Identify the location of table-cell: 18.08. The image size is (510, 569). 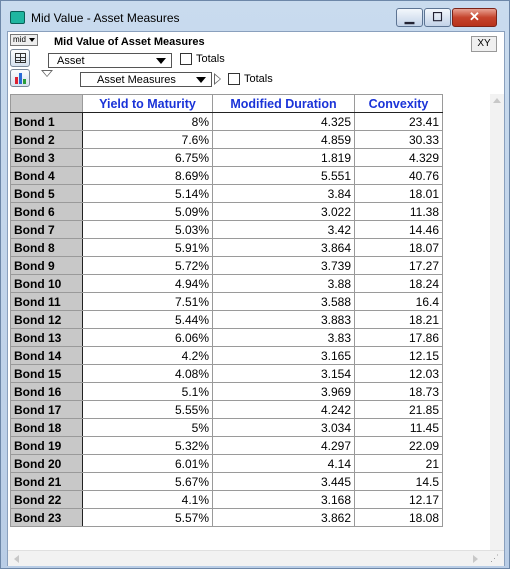
(398, 517).